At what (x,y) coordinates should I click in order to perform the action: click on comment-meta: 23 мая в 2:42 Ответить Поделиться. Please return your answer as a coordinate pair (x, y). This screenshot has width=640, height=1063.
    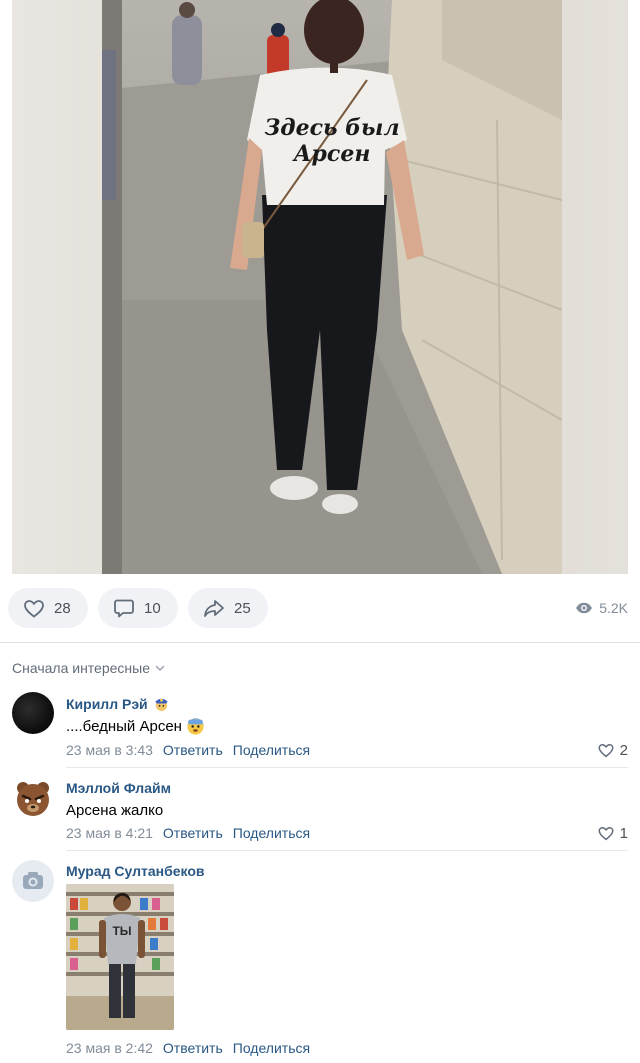
    Looking at the image, I should click on (188, 1048).